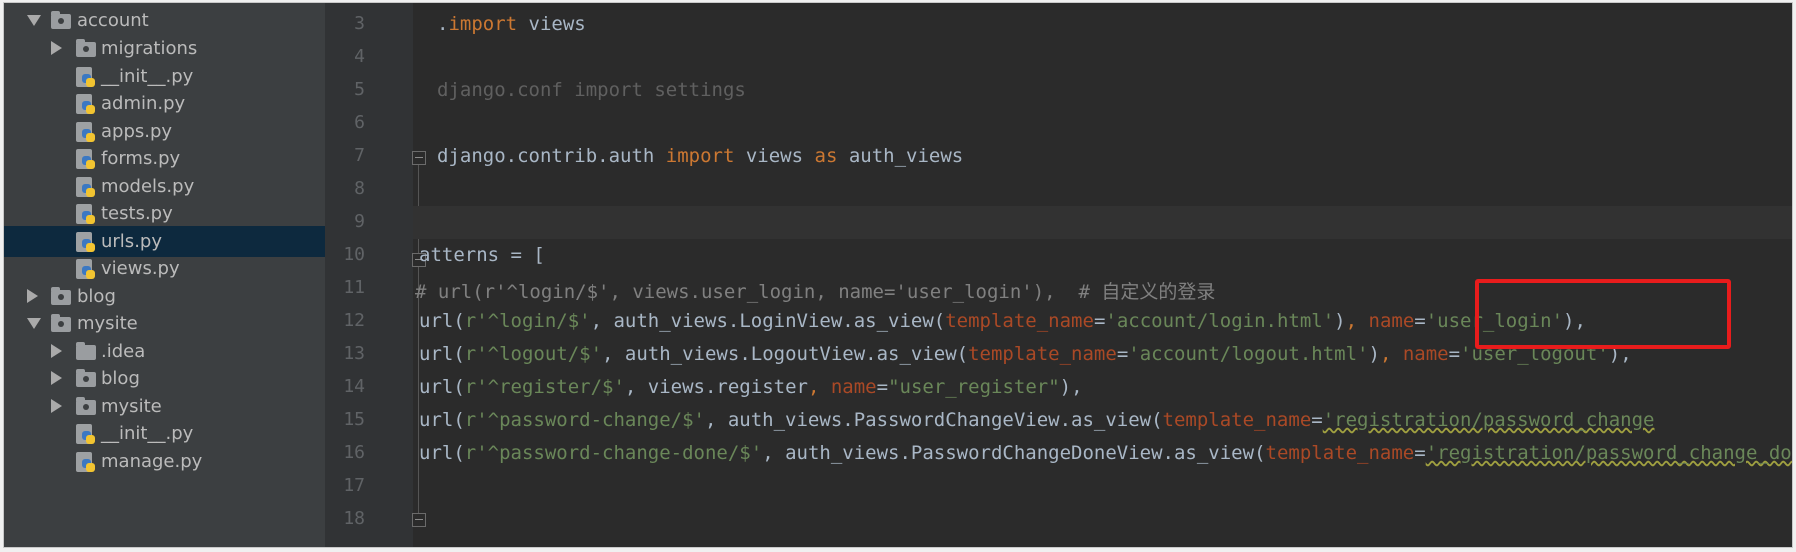 This screenshot has height=552, width=1796. I want to click on line-number: 3, so click(359, 23).